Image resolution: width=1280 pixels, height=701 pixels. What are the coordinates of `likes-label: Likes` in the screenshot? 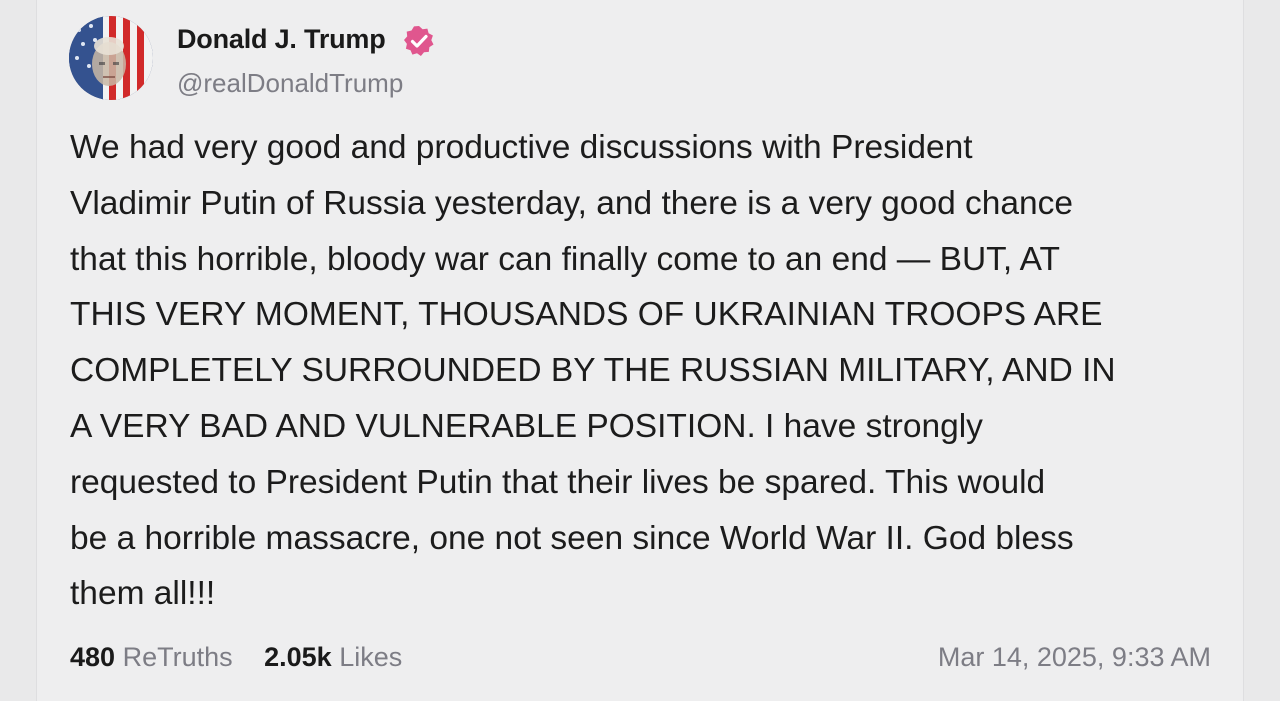 It's located at (371, 657).